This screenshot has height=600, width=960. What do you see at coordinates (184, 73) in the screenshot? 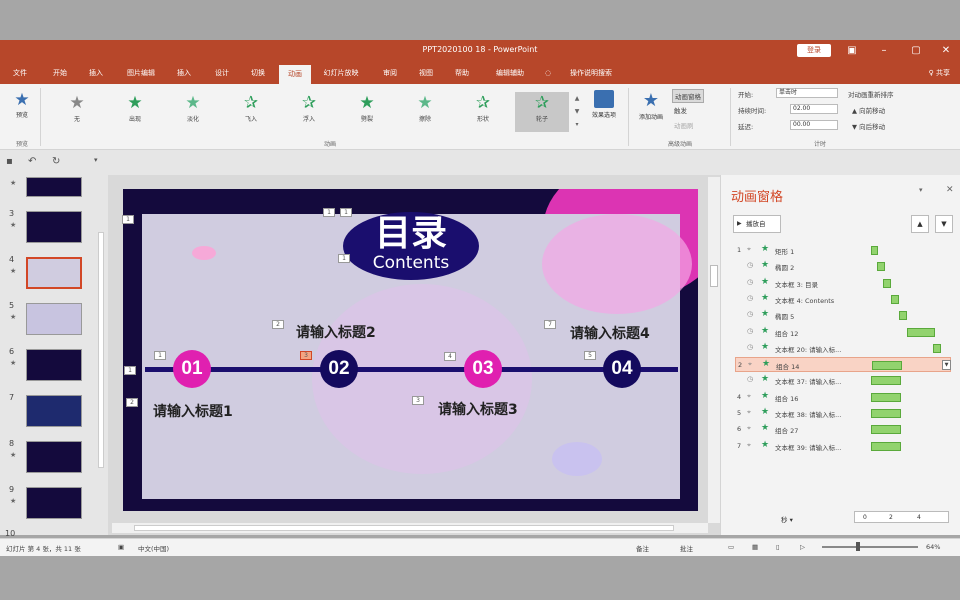
I see `tab-insert: 插入` at bounding box center [184, 73].